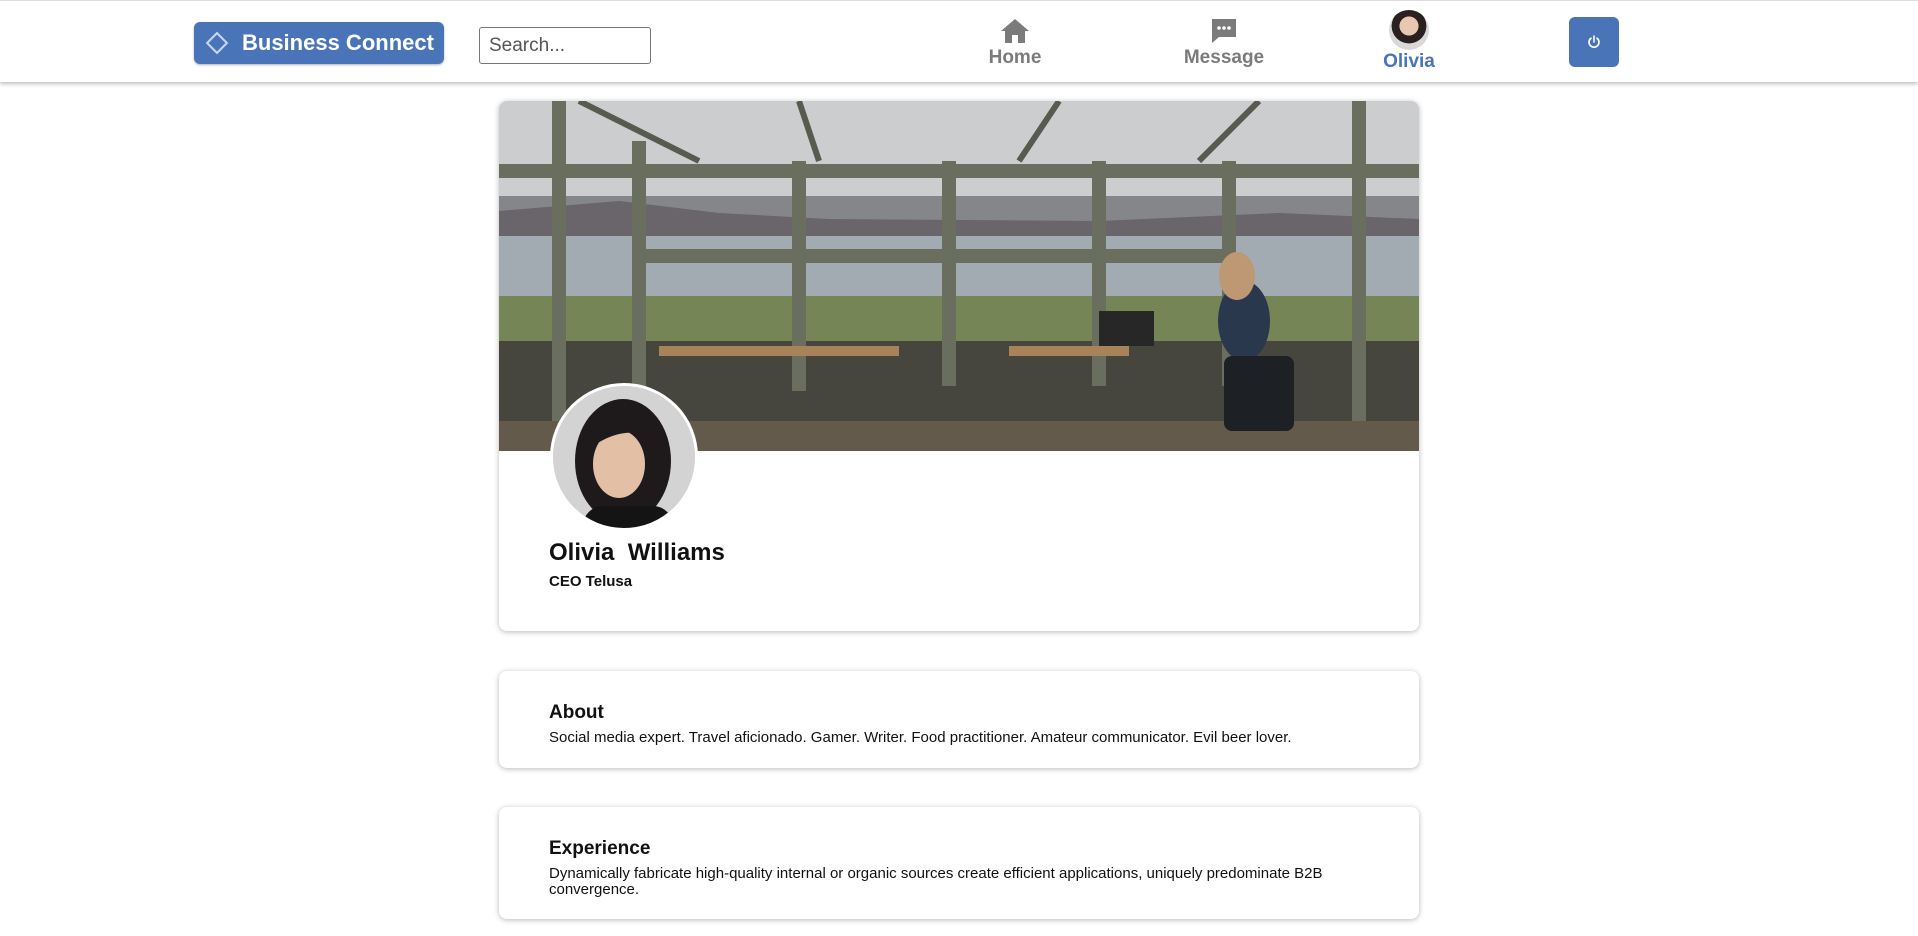  What do you see at coordinates (637, 552) in the screenshot?
I see `profile-name: Olivia Williams` at bounding box center [637, 552].